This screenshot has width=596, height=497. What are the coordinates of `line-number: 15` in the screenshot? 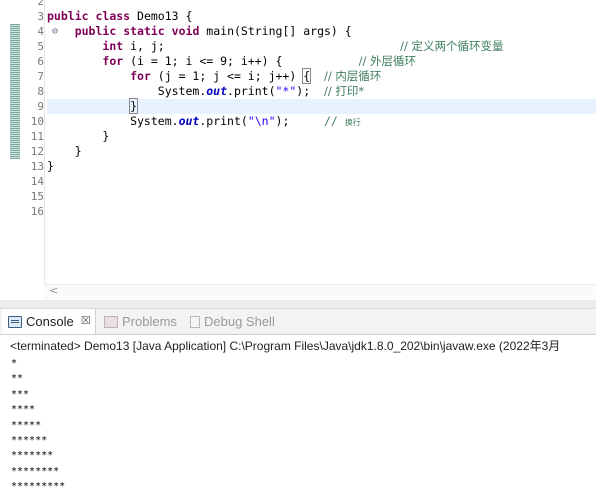 It's located at (37, 196).